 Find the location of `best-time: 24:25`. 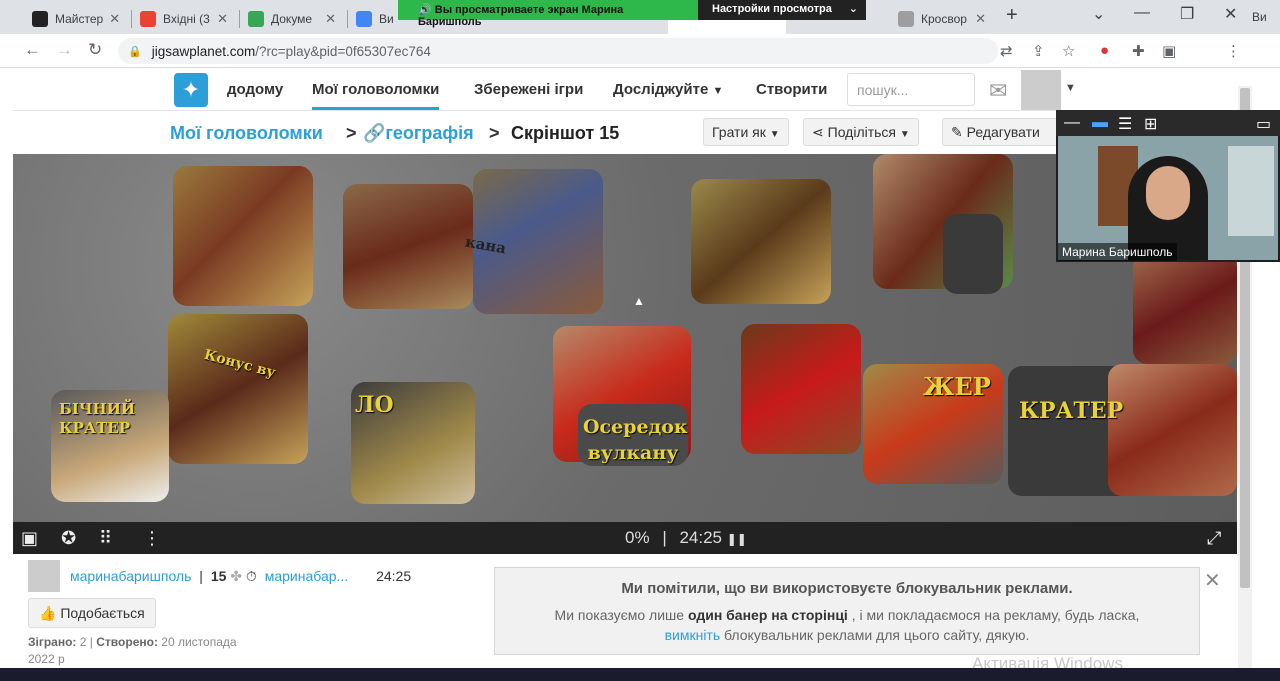

best-time: 24:25 is located at coordinates (394, 576).